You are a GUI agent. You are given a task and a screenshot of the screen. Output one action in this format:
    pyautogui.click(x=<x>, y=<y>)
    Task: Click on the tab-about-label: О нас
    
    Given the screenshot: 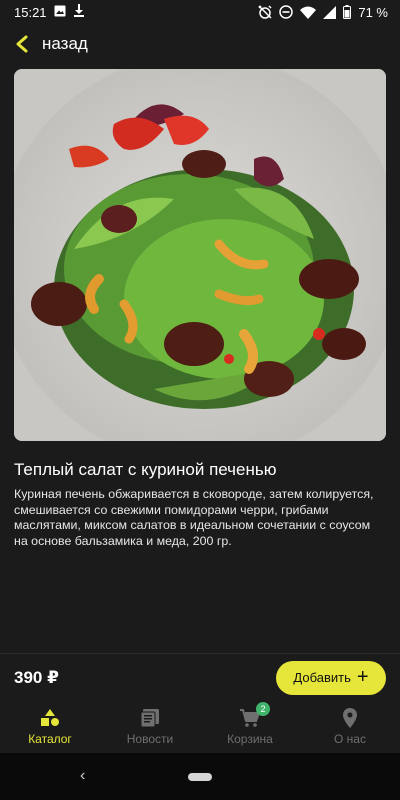 What is the action you would take?
    pyautogui.click(x=350, y=739)
    